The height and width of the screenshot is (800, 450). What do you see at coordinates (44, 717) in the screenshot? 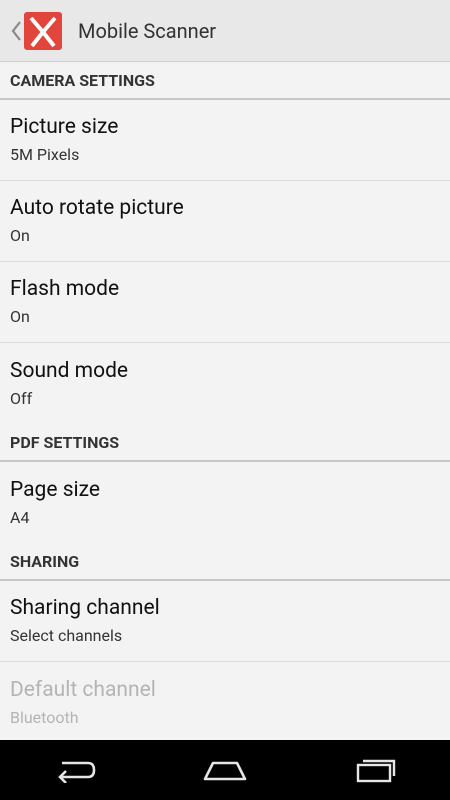
I see `pref-summary: Bluetooth` at bounding box center [44, 717].